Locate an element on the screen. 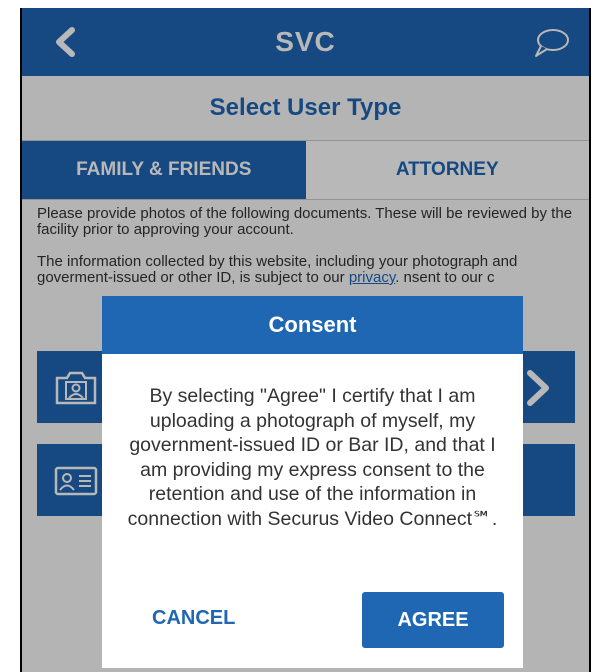 This screenshot has height=672, width=598. agree-button: AGREE is located at coordinates (433, 620).